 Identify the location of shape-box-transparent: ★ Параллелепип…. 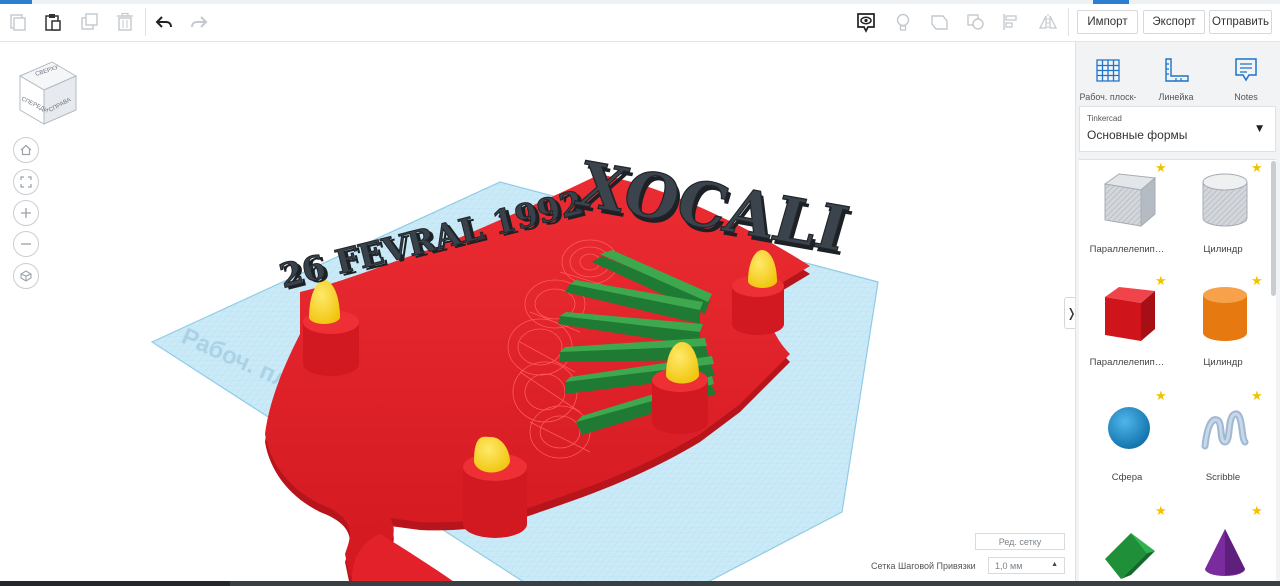
(1127, 215).